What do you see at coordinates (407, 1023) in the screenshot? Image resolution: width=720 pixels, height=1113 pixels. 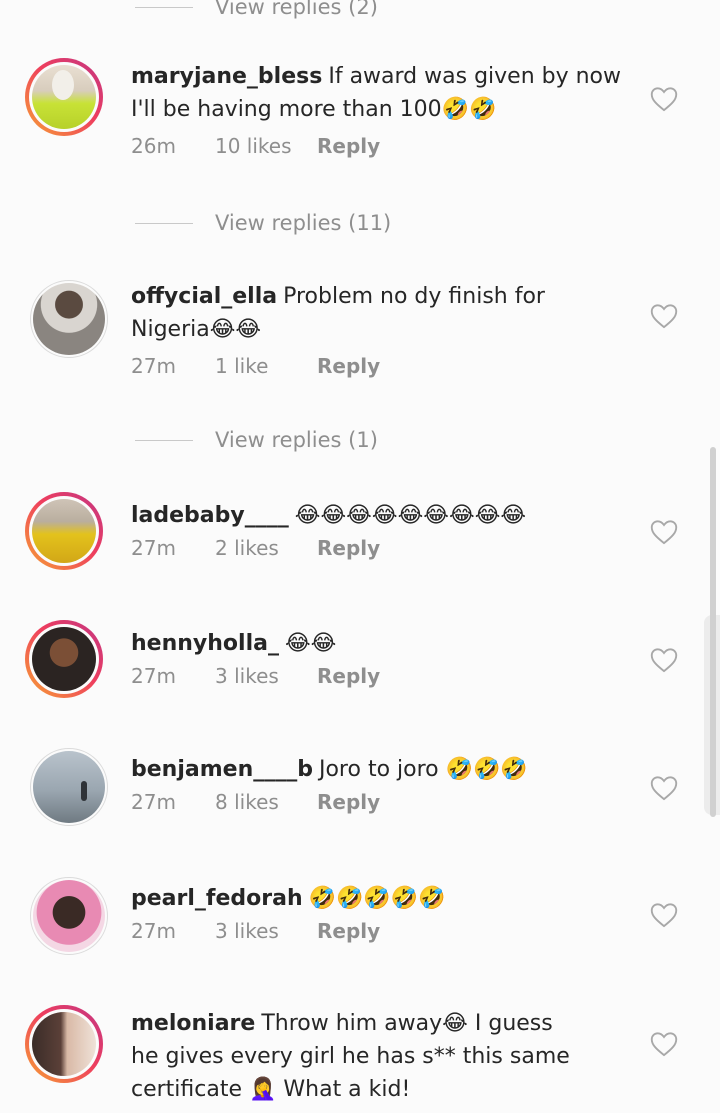 I see `comment-text: Throw him away😂 I guess` at bounding box center [407, 1023].